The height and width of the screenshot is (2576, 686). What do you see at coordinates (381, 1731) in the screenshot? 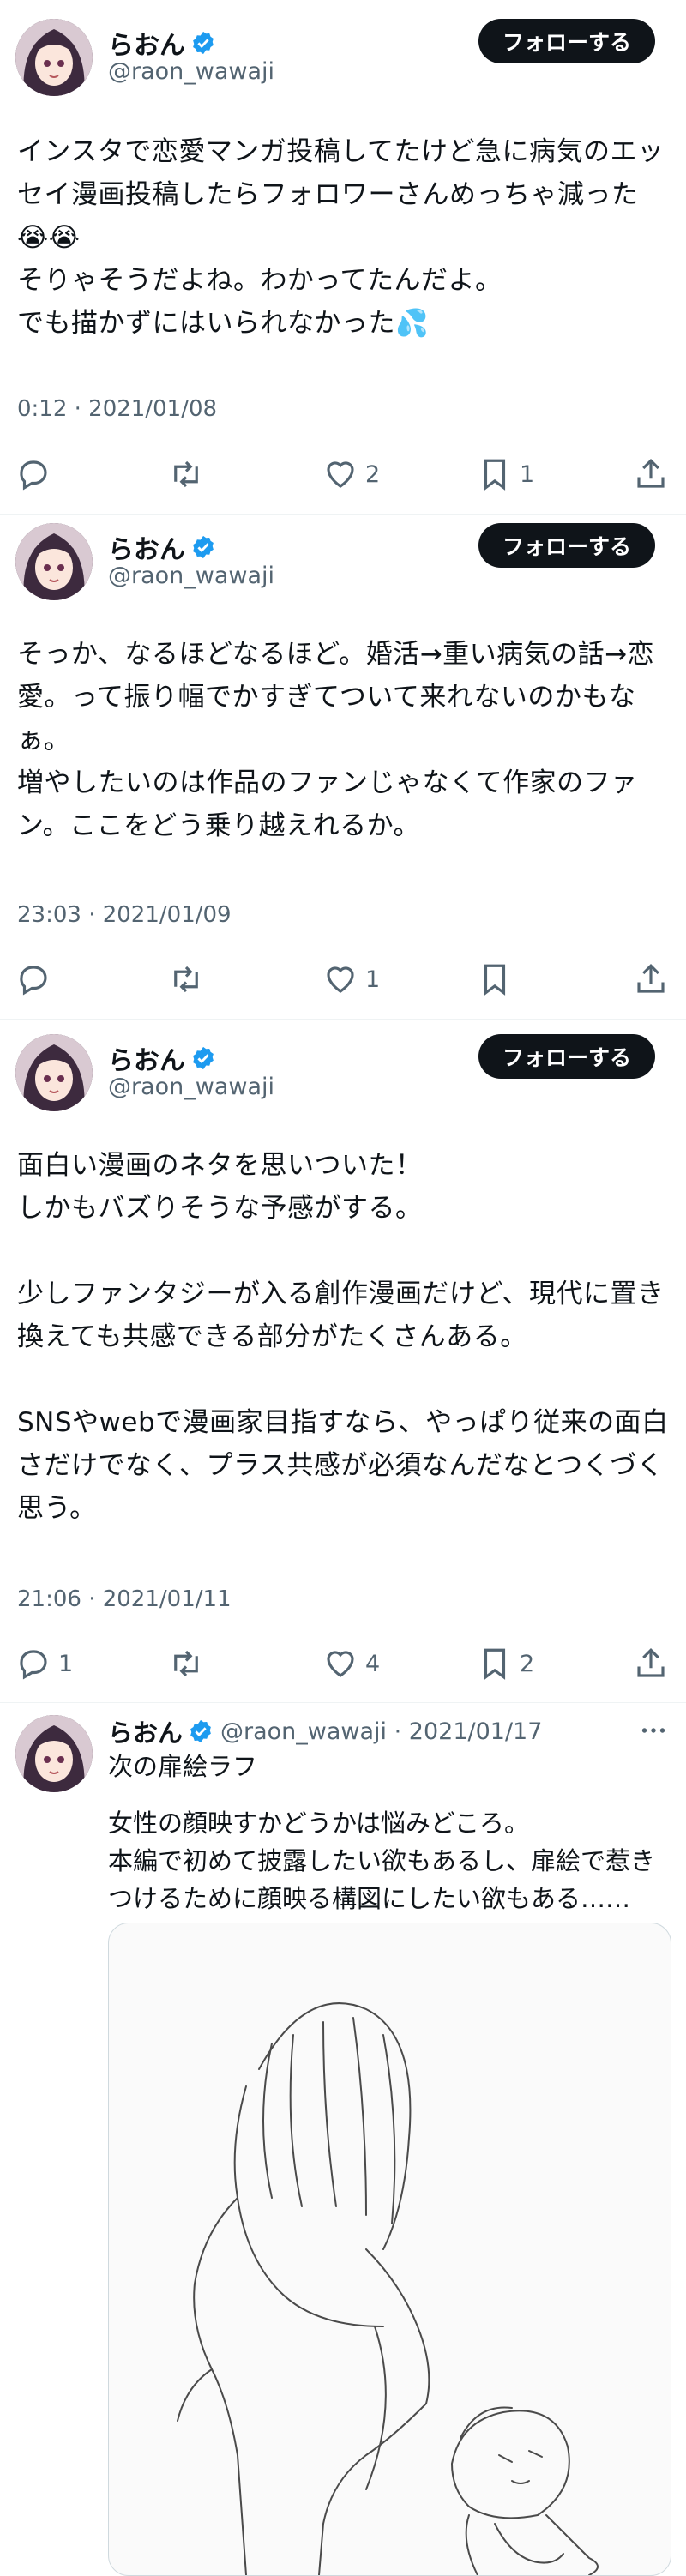
I see `tweet-meta: @raon_wawaji · 2021/01/17` at bounding box center [381, 1731].